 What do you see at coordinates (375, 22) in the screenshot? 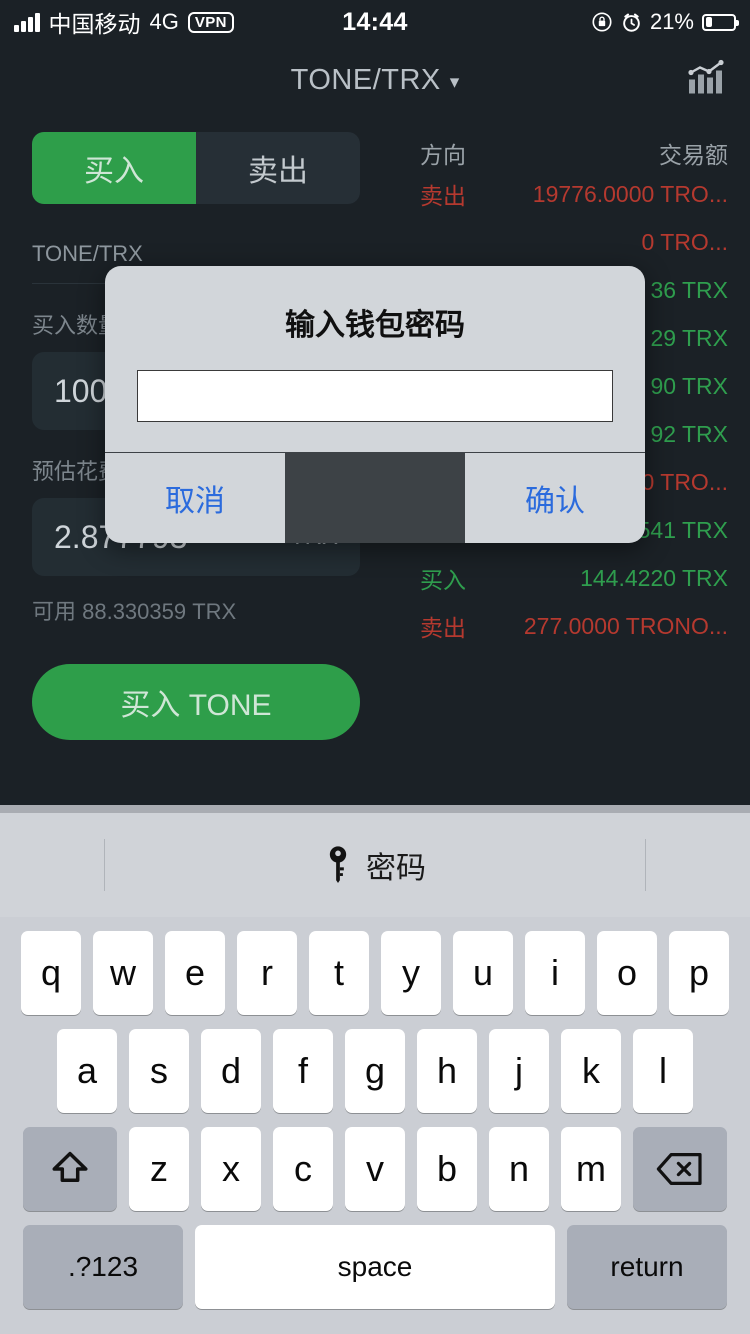
I see `status-bar: 中国移动 4G VPN 14:44 21%` at bounding box center [375, 22].